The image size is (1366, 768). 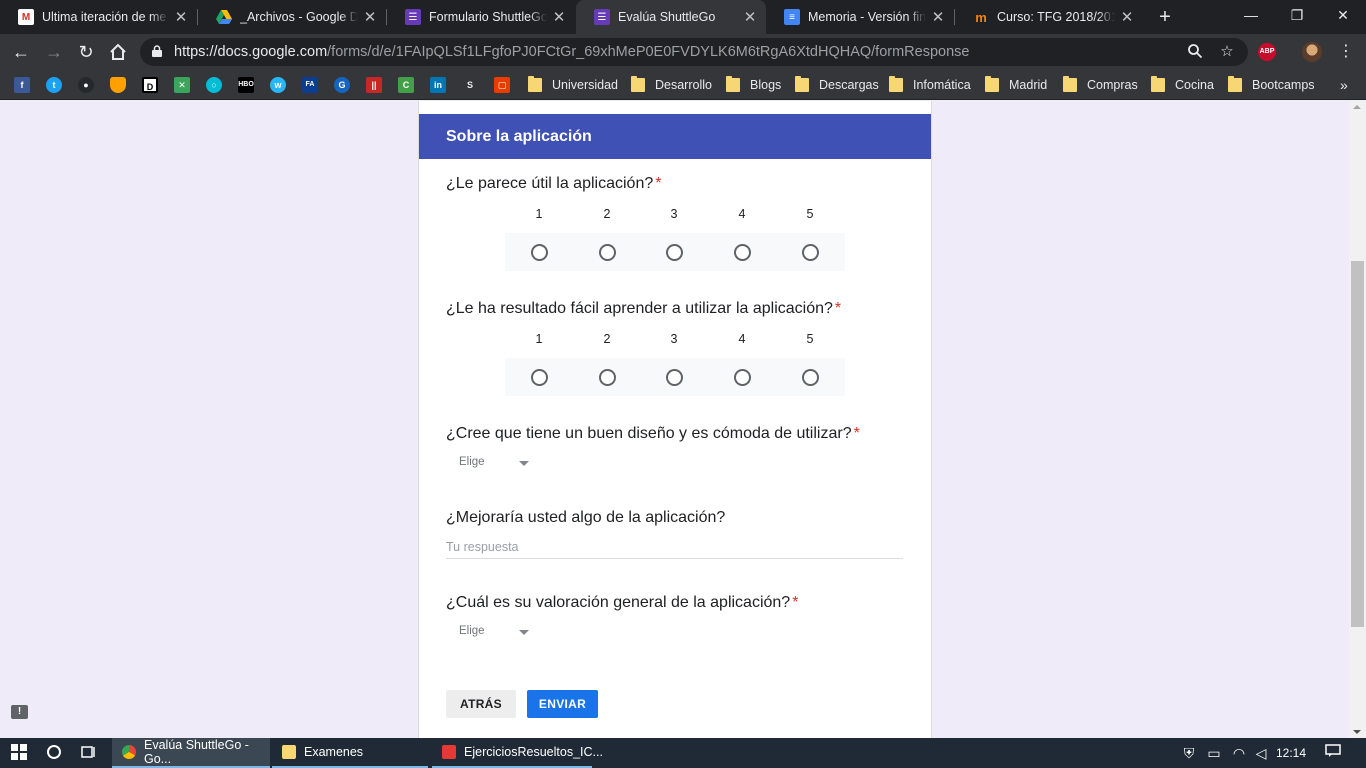 I want to click on menu-dots-icon: ⋮, so click(x=1346, y=52).